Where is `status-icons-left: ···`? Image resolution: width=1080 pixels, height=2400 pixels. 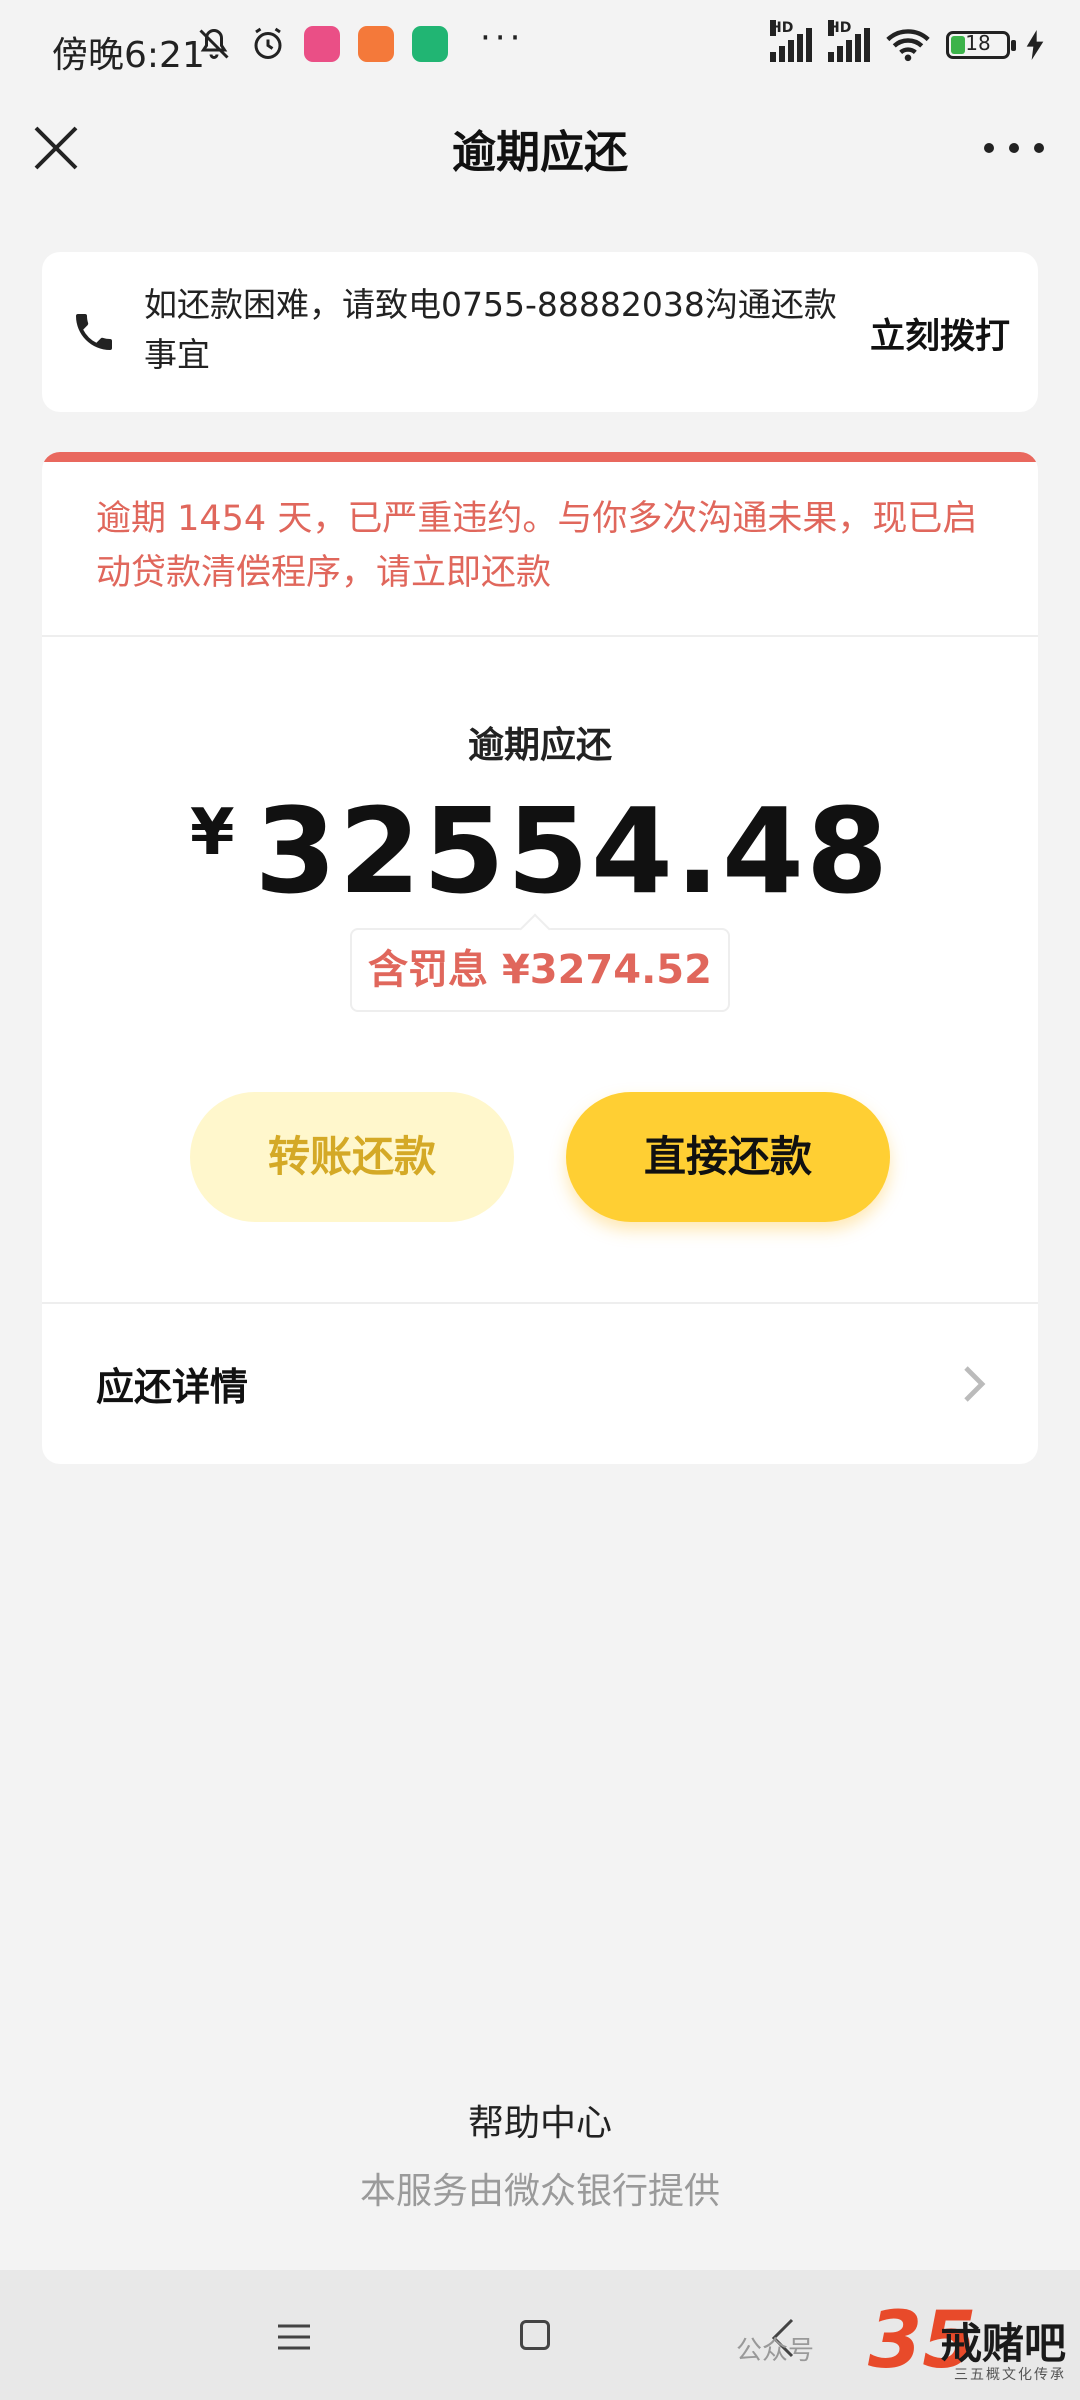
status-icons-left: ··· is located at coordinates (360, 40).